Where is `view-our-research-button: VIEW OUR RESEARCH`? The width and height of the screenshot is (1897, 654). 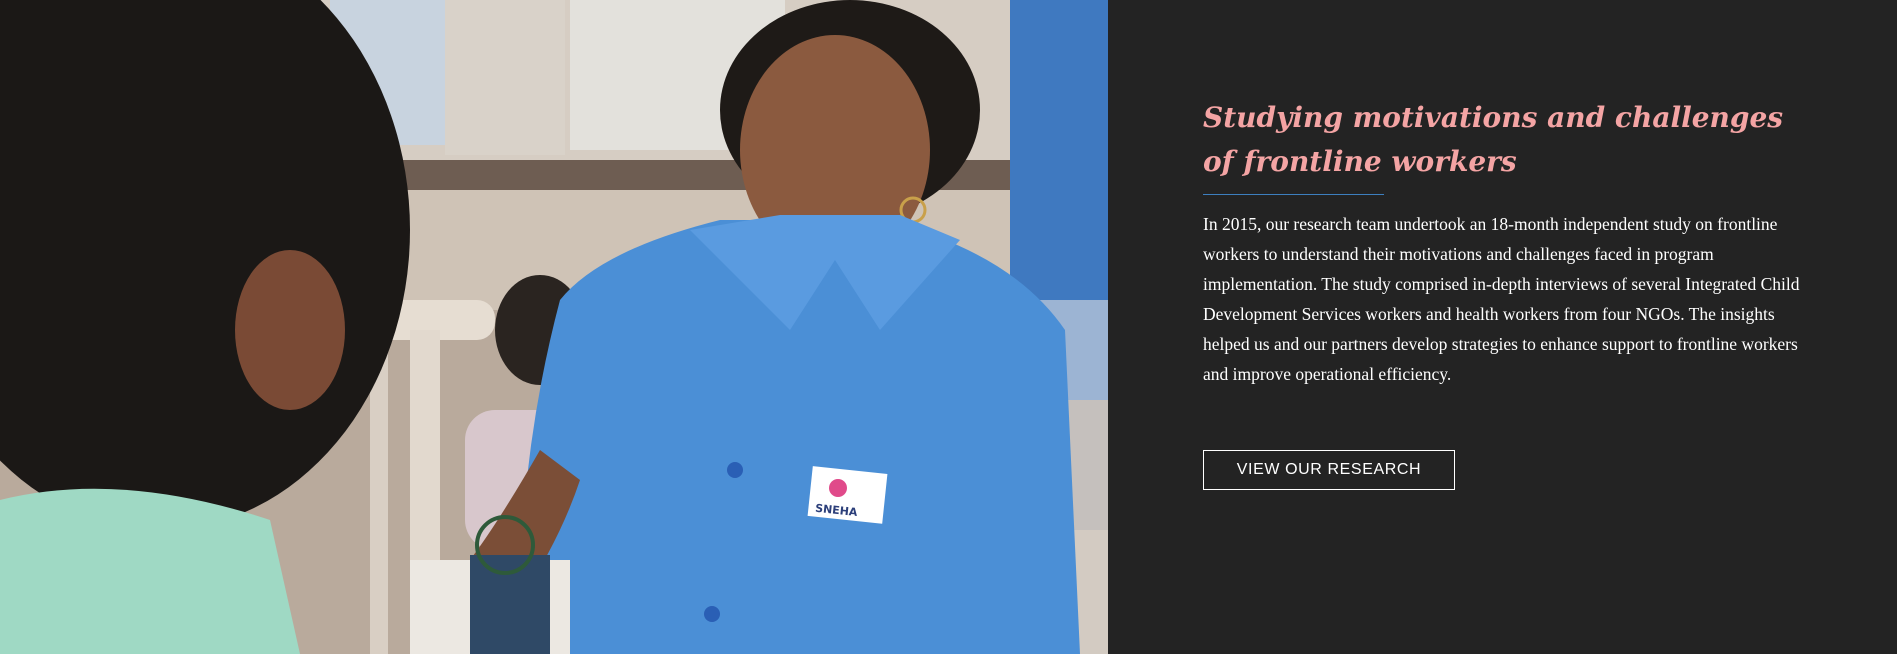 view-our-research-button: VIEW OUR RESEARCH is located at coordinates (1329, 470).